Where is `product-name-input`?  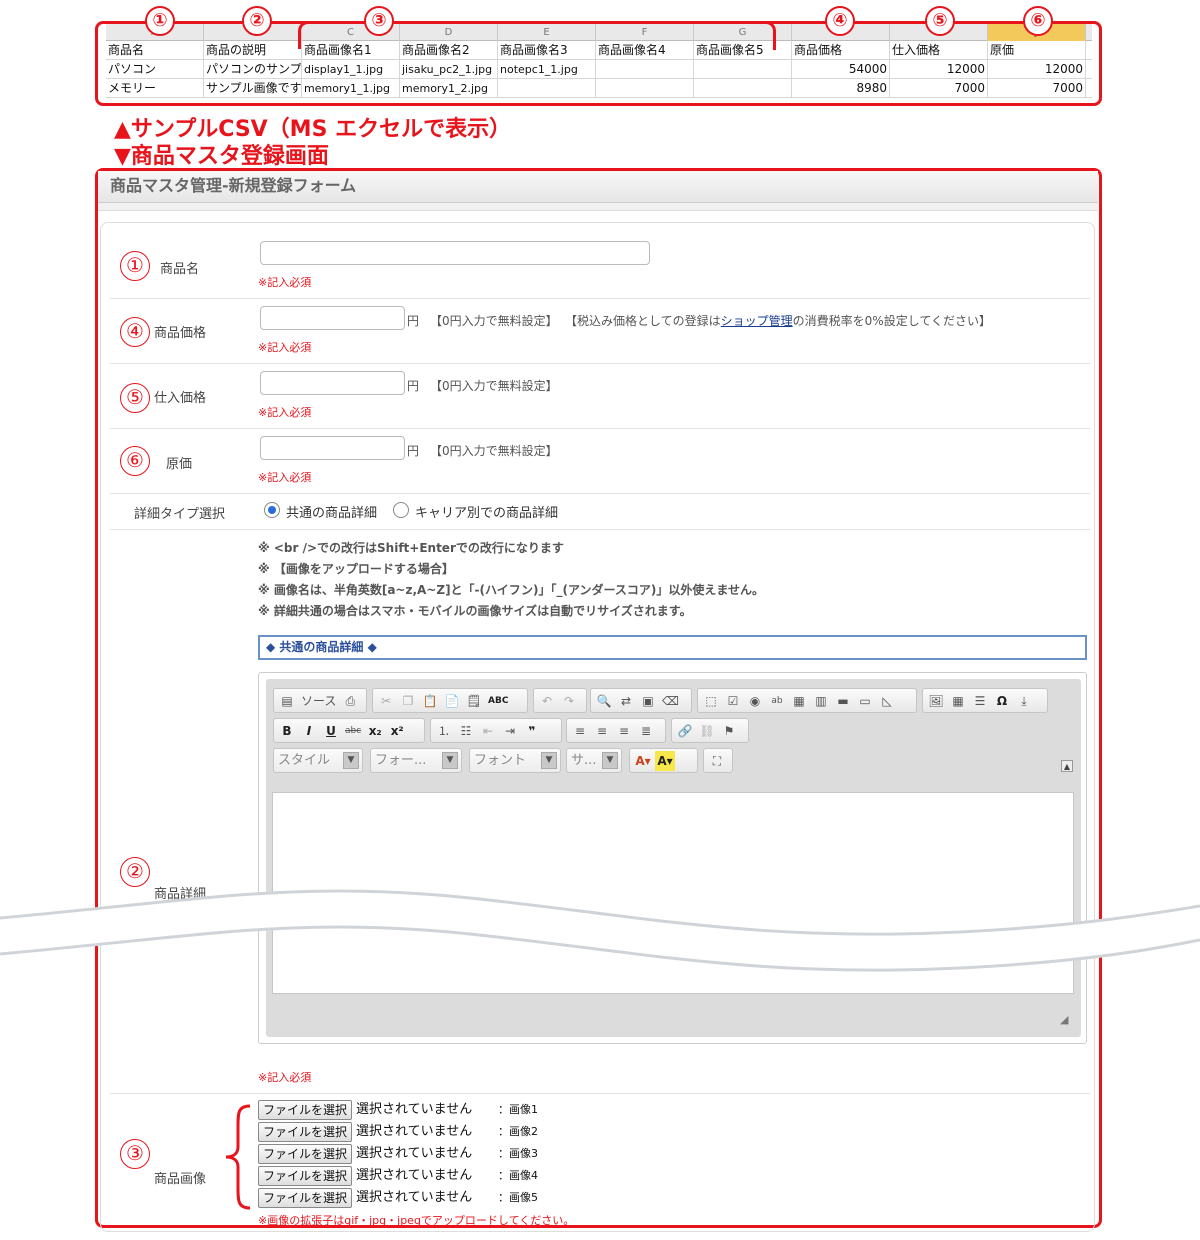 product-name-input is located at coordinates (455, 253).